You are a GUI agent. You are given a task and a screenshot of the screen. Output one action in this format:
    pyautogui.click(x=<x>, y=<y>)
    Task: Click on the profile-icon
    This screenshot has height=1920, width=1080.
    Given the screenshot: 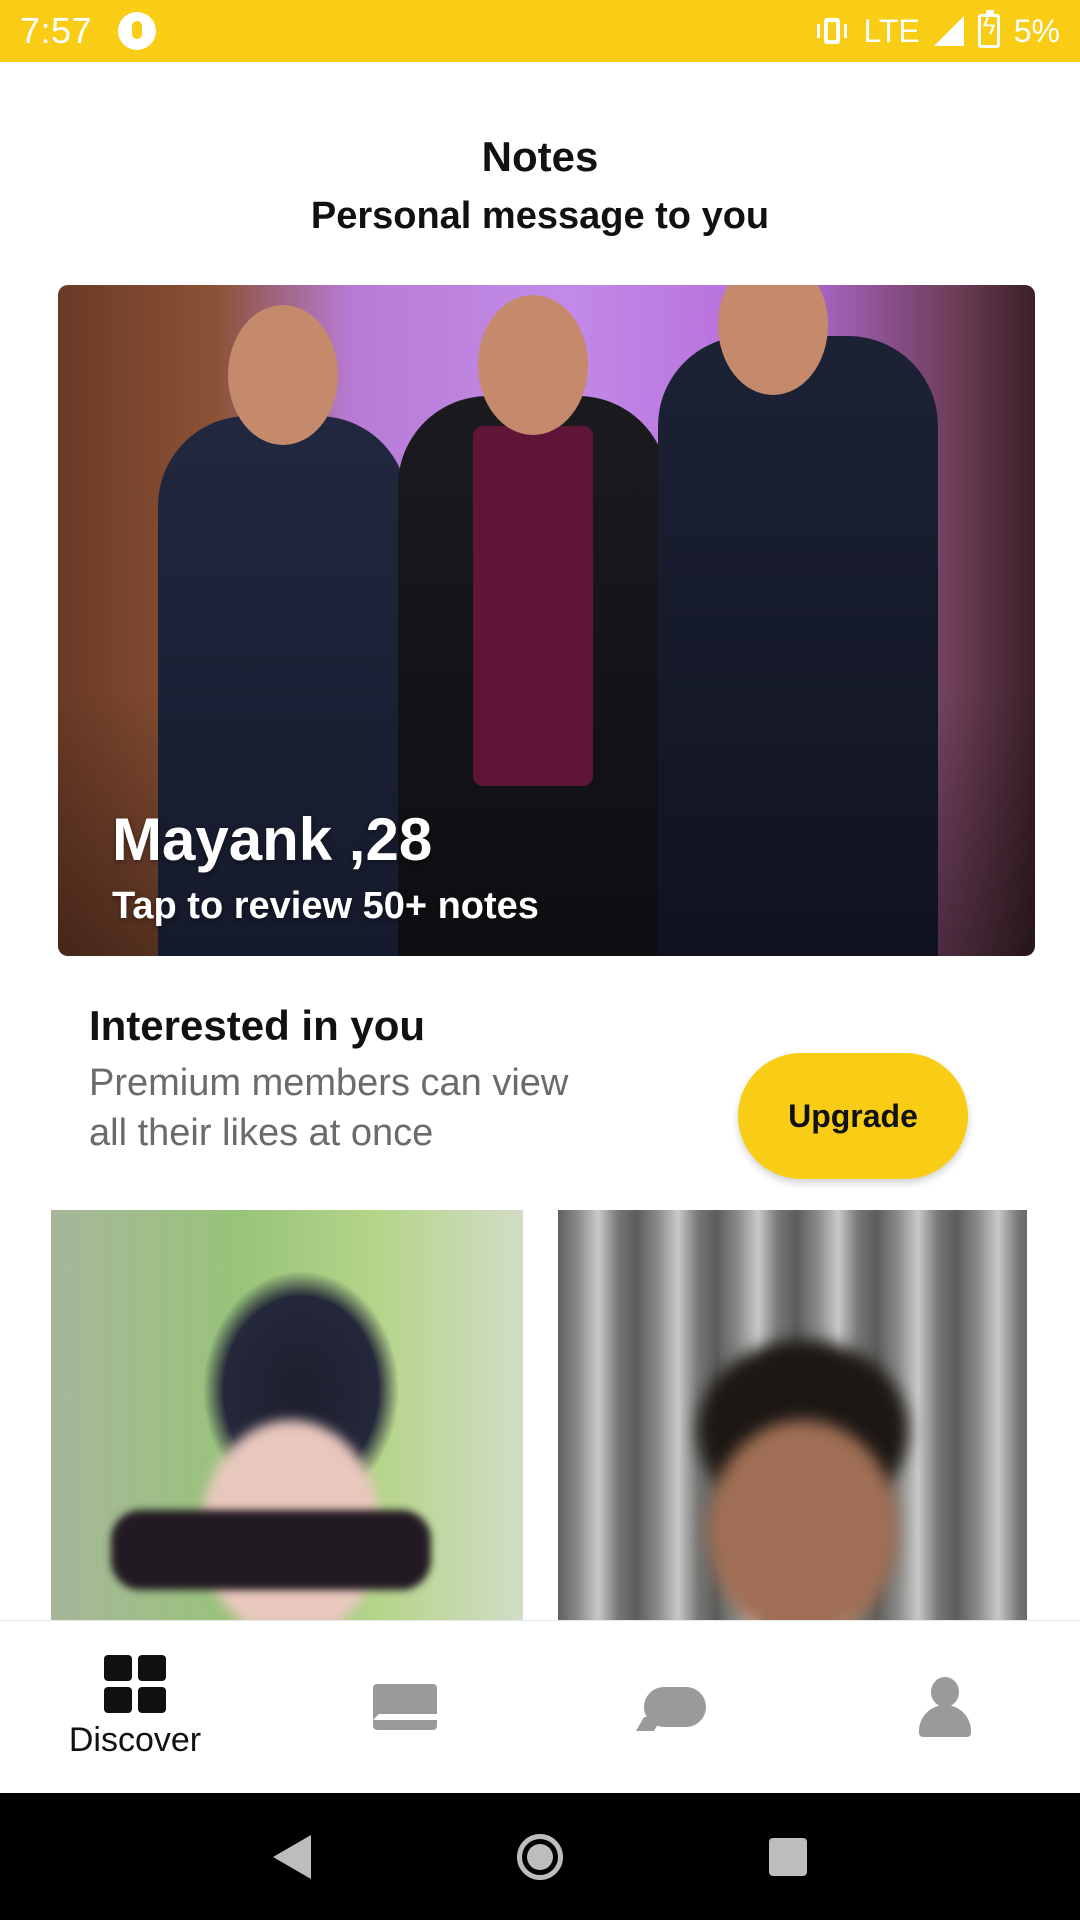 What is the action you would take?
    pyautogui.click(x=945, y=1707)
    